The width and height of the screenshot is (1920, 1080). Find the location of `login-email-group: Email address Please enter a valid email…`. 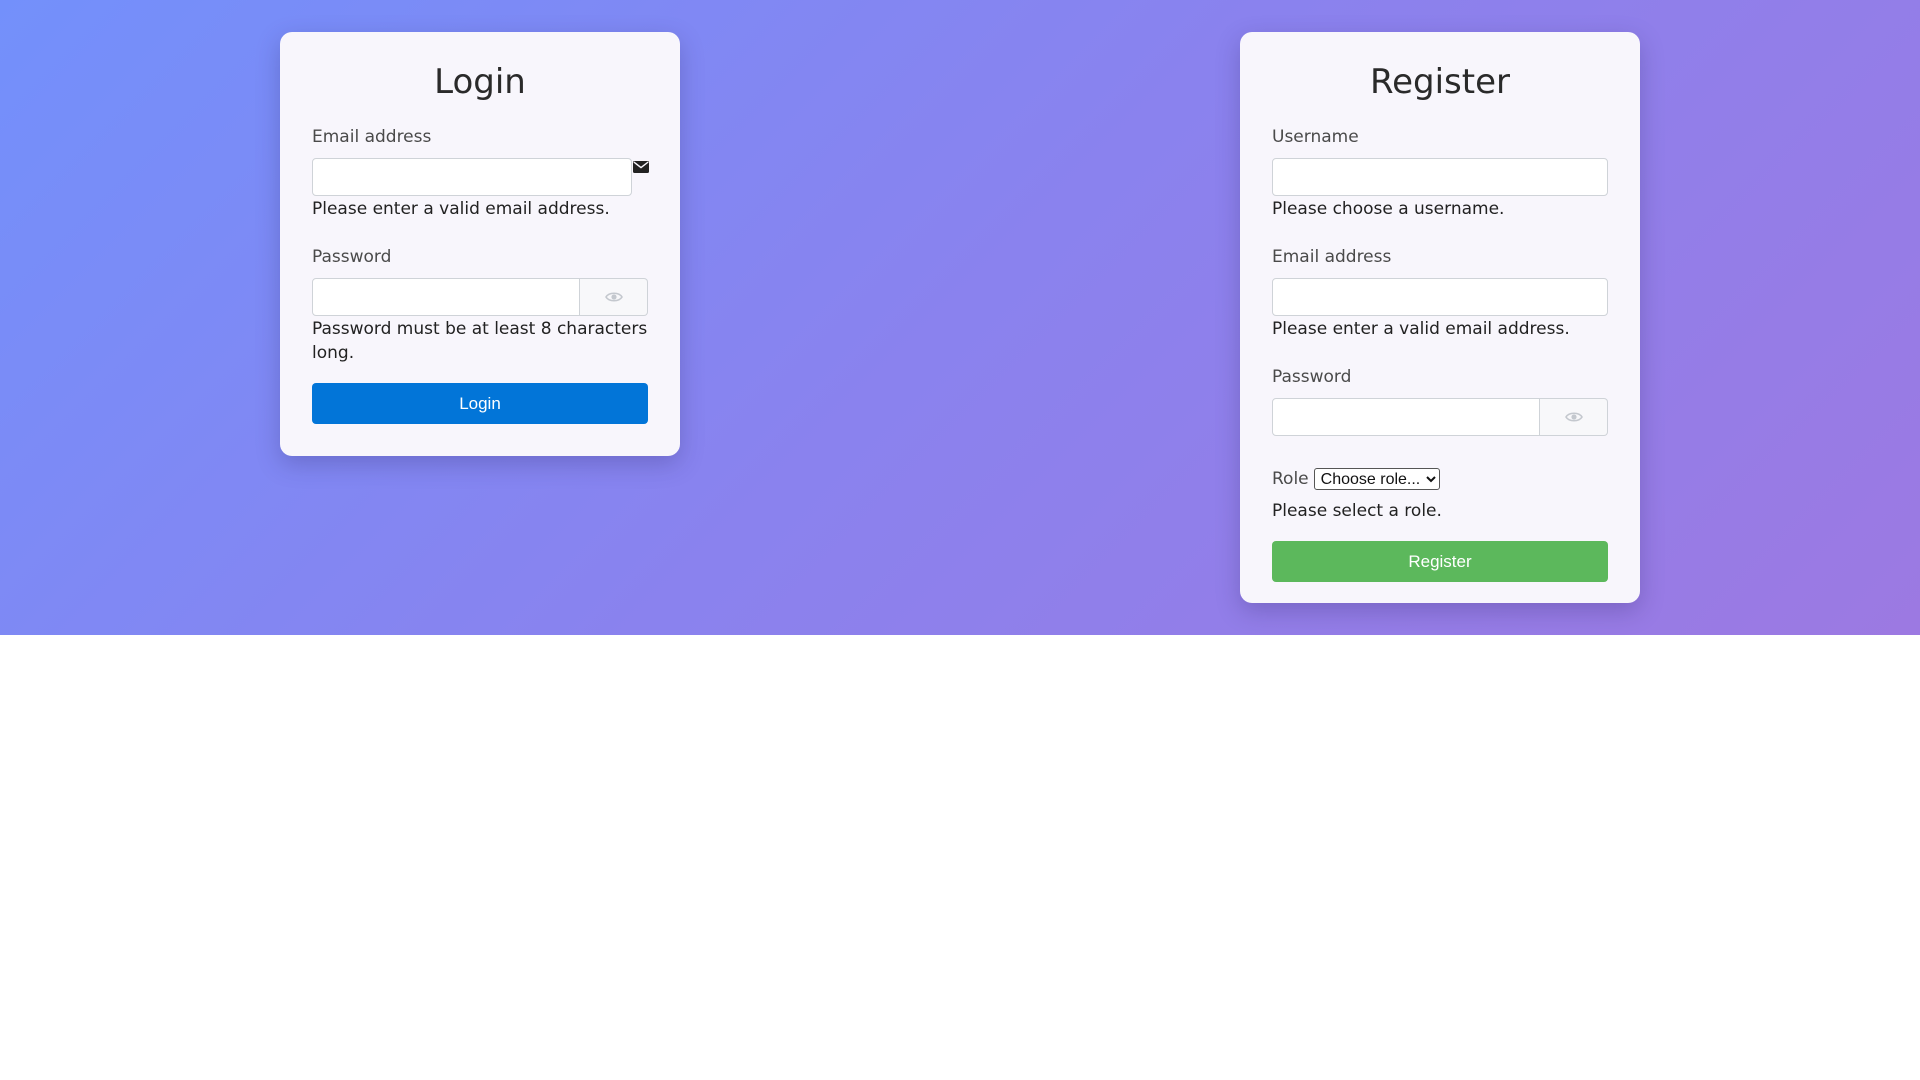

login-email-group: Email address Please enter a valid email… is located at coordinates (480, 174).